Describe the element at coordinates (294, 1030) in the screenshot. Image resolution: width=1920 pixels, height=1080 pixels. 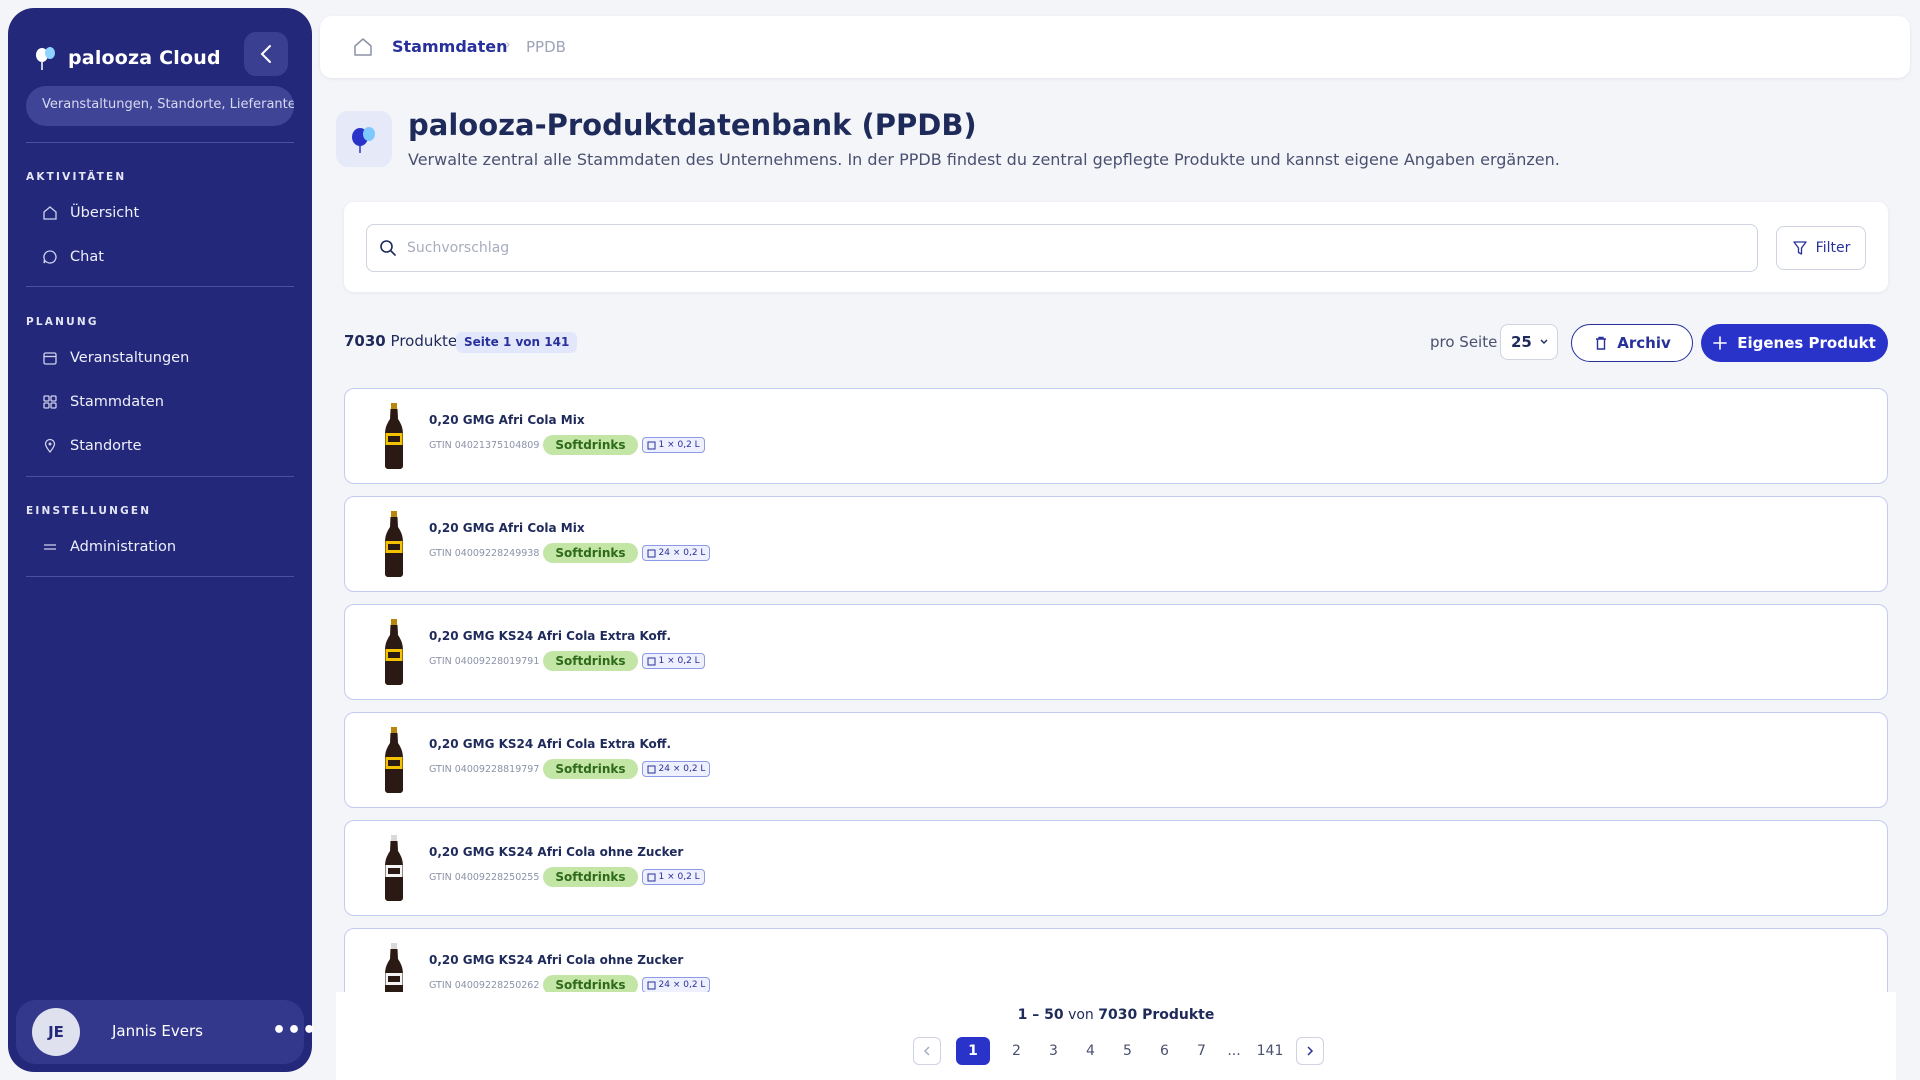
I see `more-options-button: •••` at that location.